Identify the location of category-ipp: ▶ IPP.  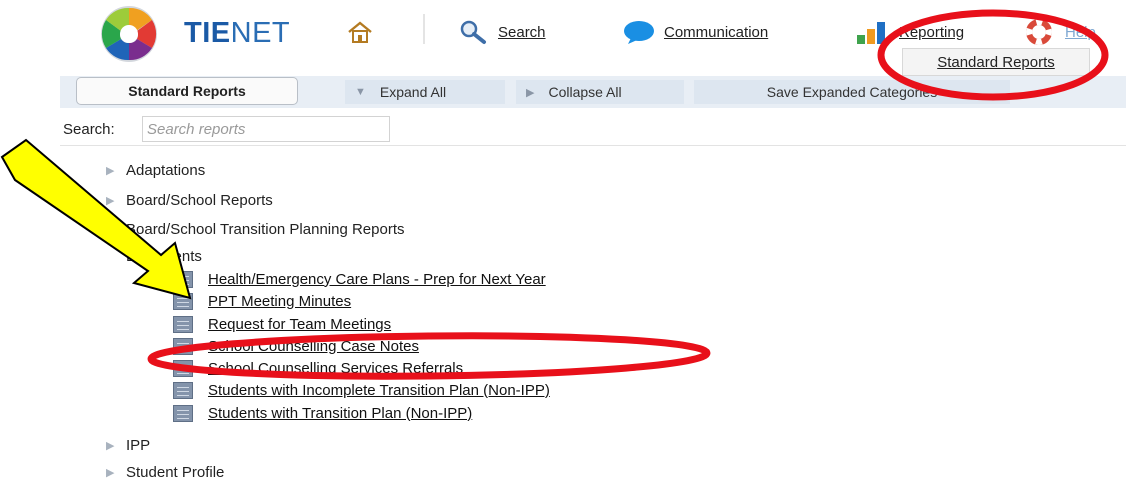
(128, 445).